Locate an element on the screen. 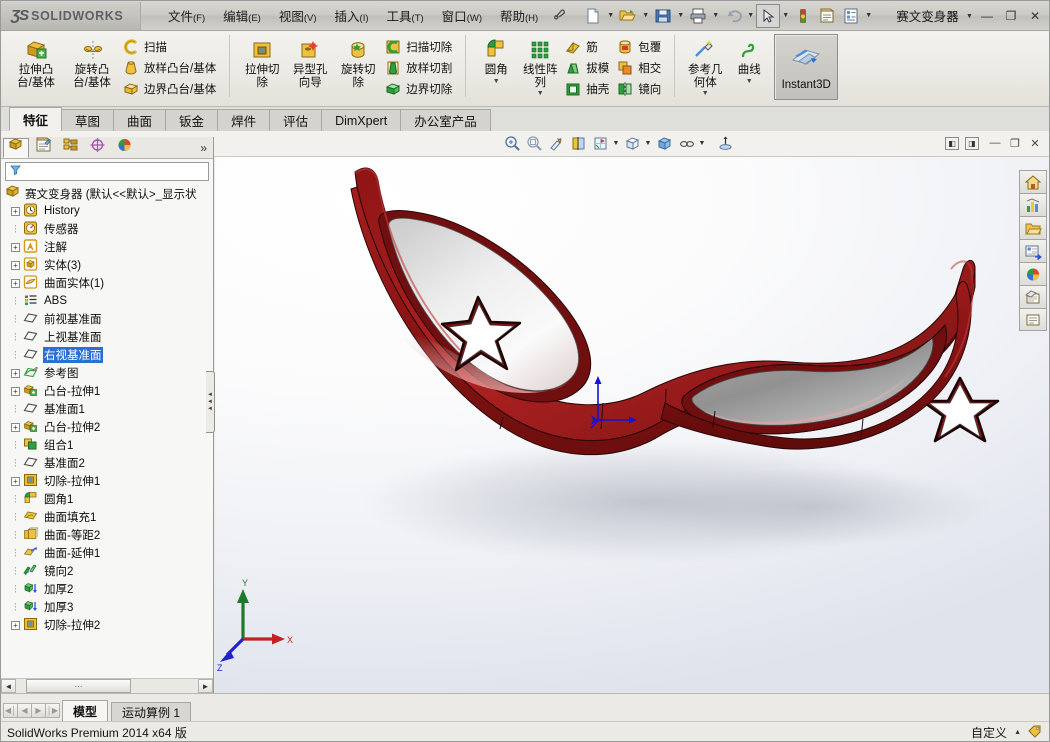  print-icon is located at coordinates (698, 16).